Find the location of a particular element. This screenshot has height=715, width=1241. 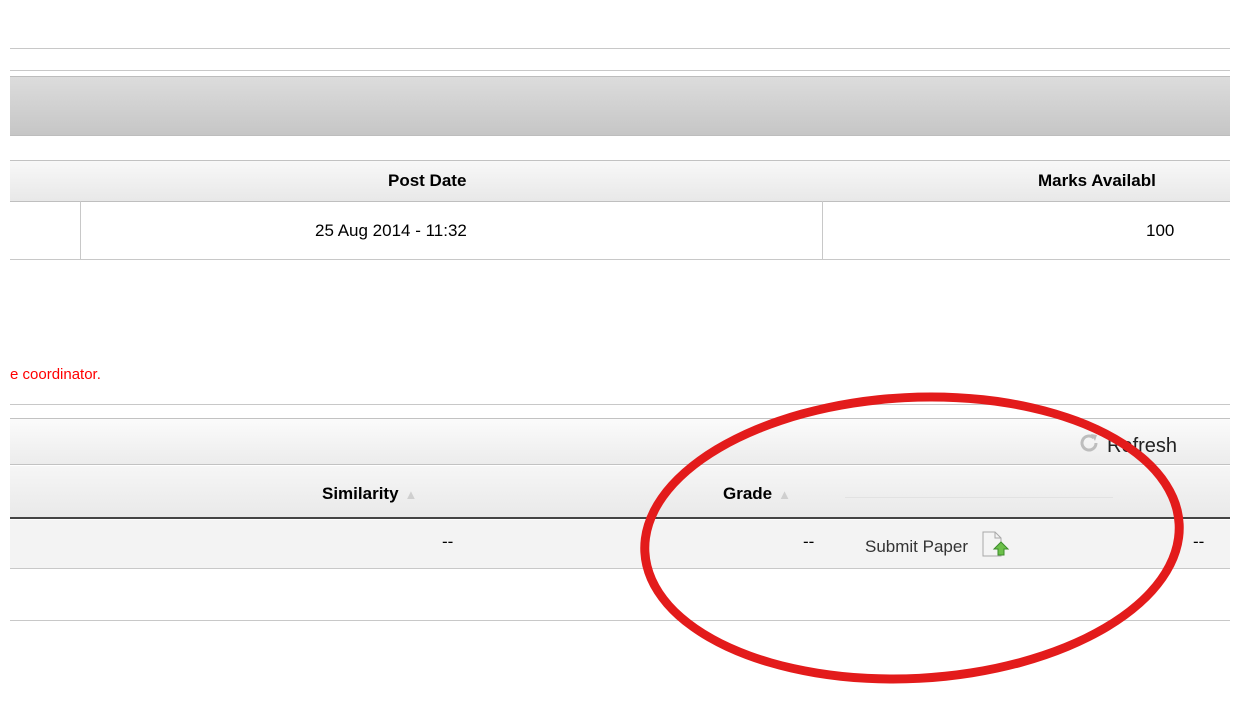

submission-row: -- -- Submit Paper -- is located at coordinates (620, 544).